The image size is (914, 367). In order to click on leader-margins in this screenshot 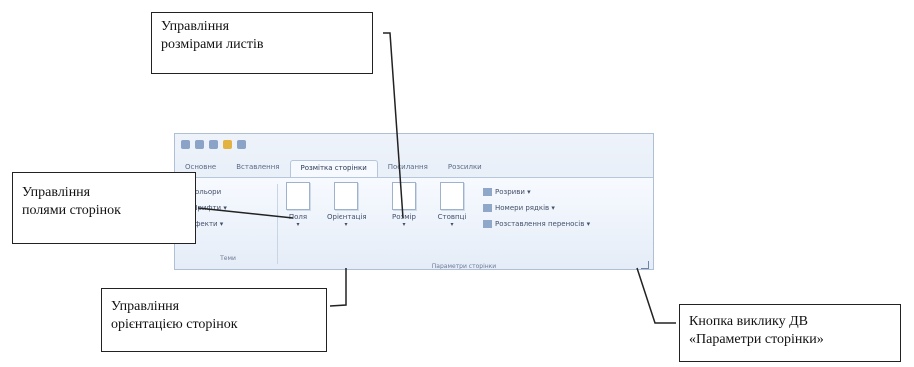, I will do `click(245, 213)`.